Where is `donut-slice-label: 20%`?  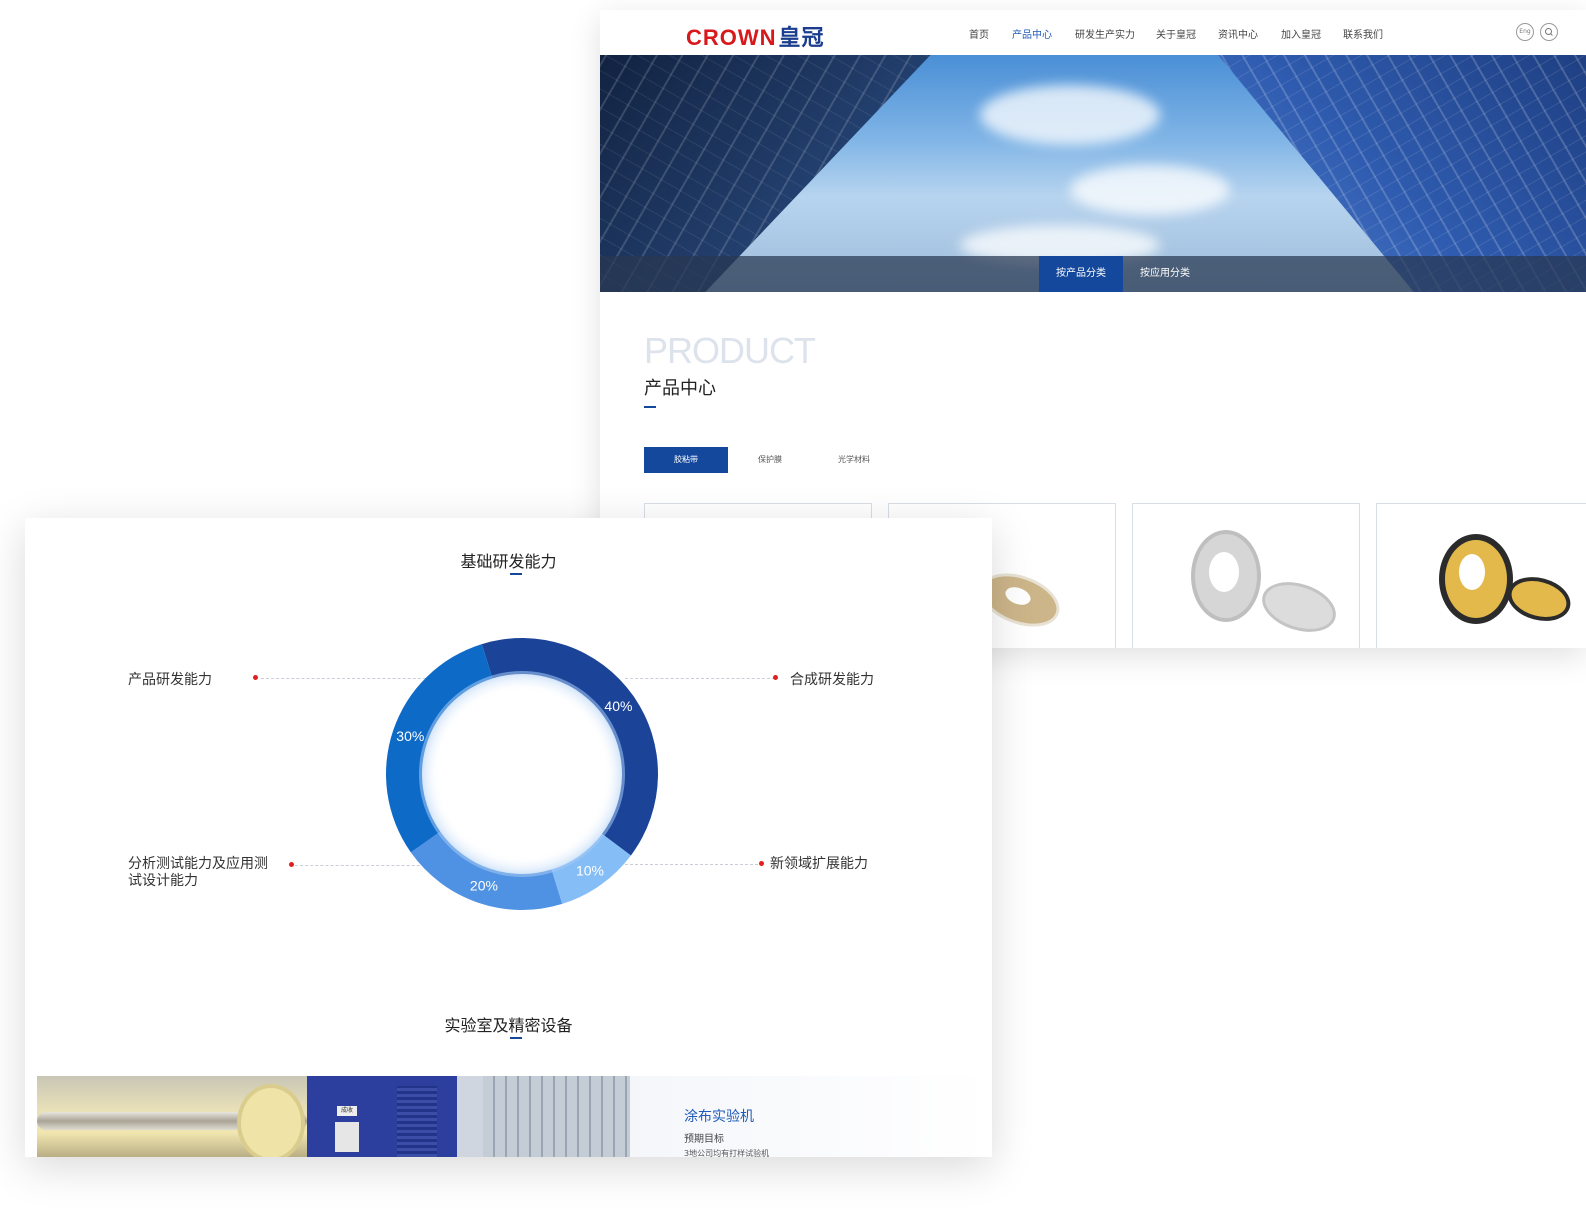
donut-slice-label: 20% is located at coordinates (484, 886).